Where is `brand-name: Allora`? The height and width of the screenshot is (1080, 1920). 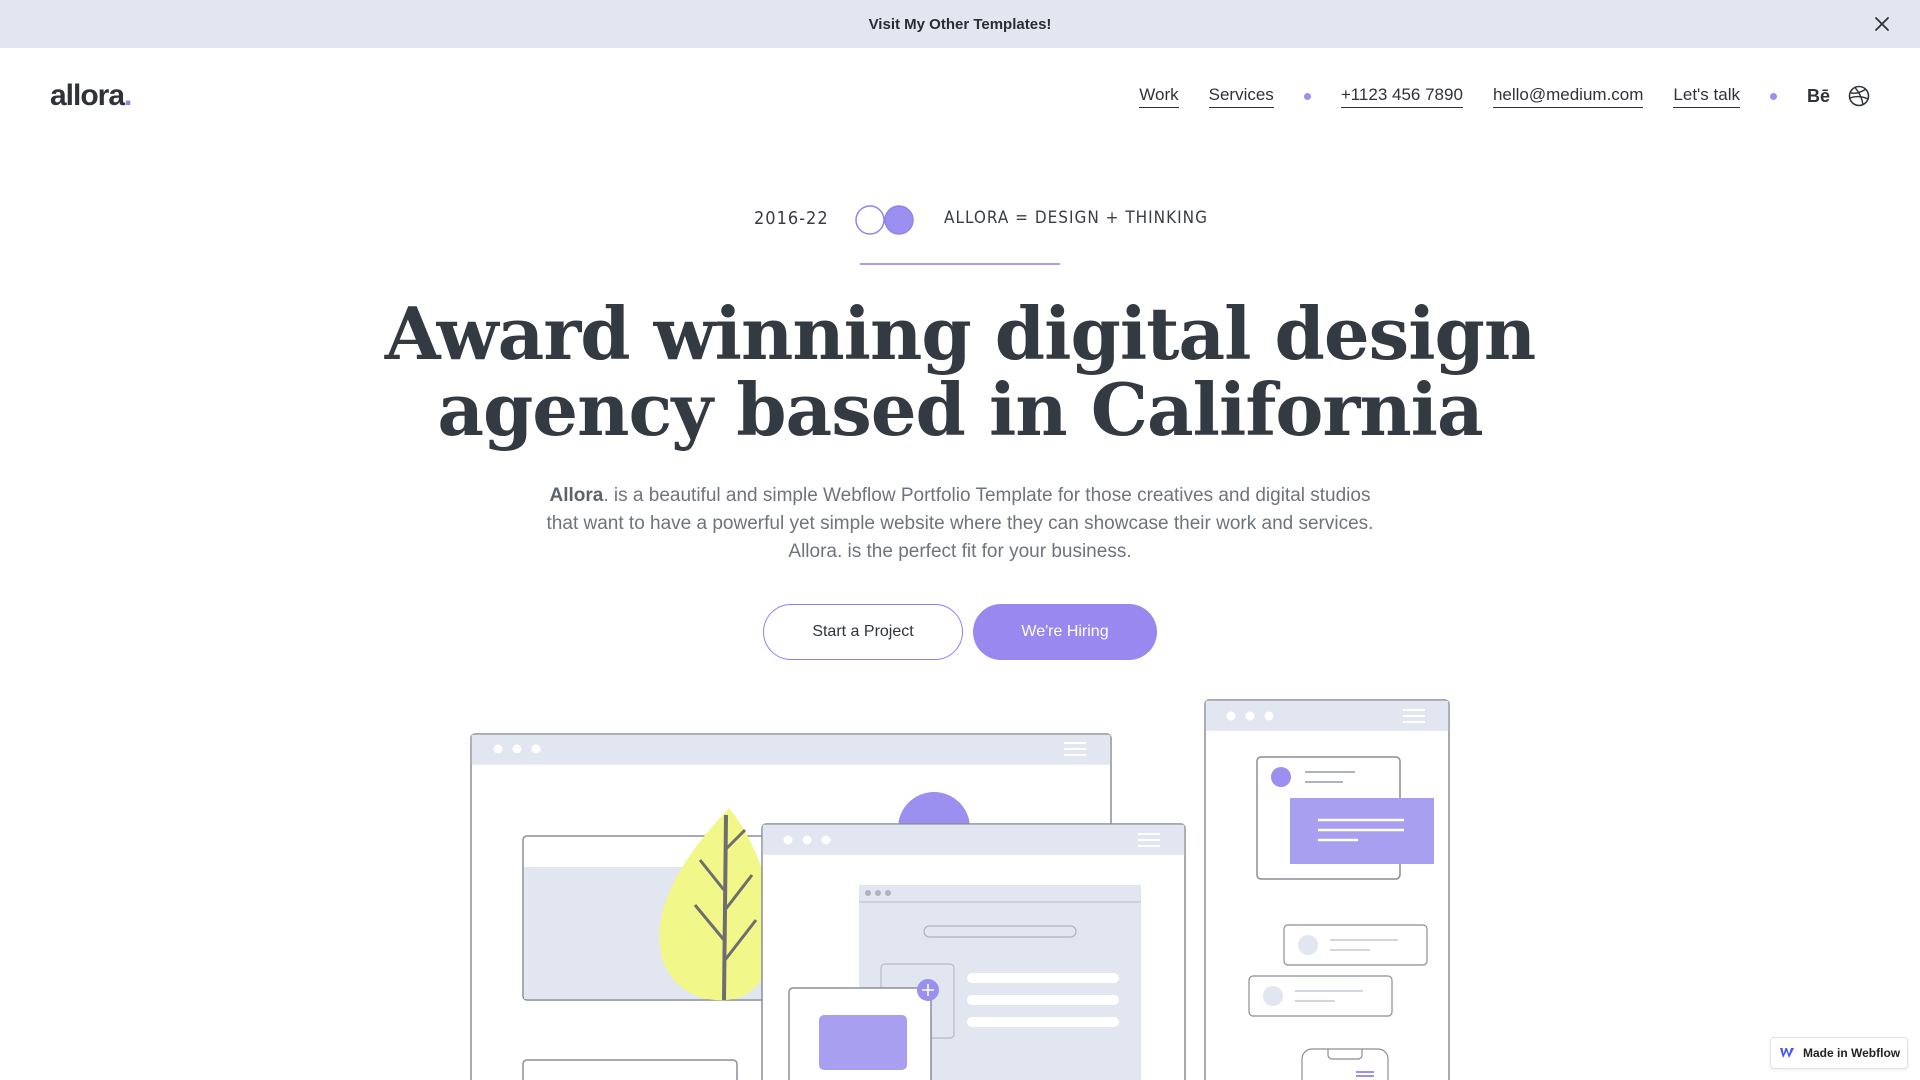 brand-name: Allora is located at coordinates (576, 495).